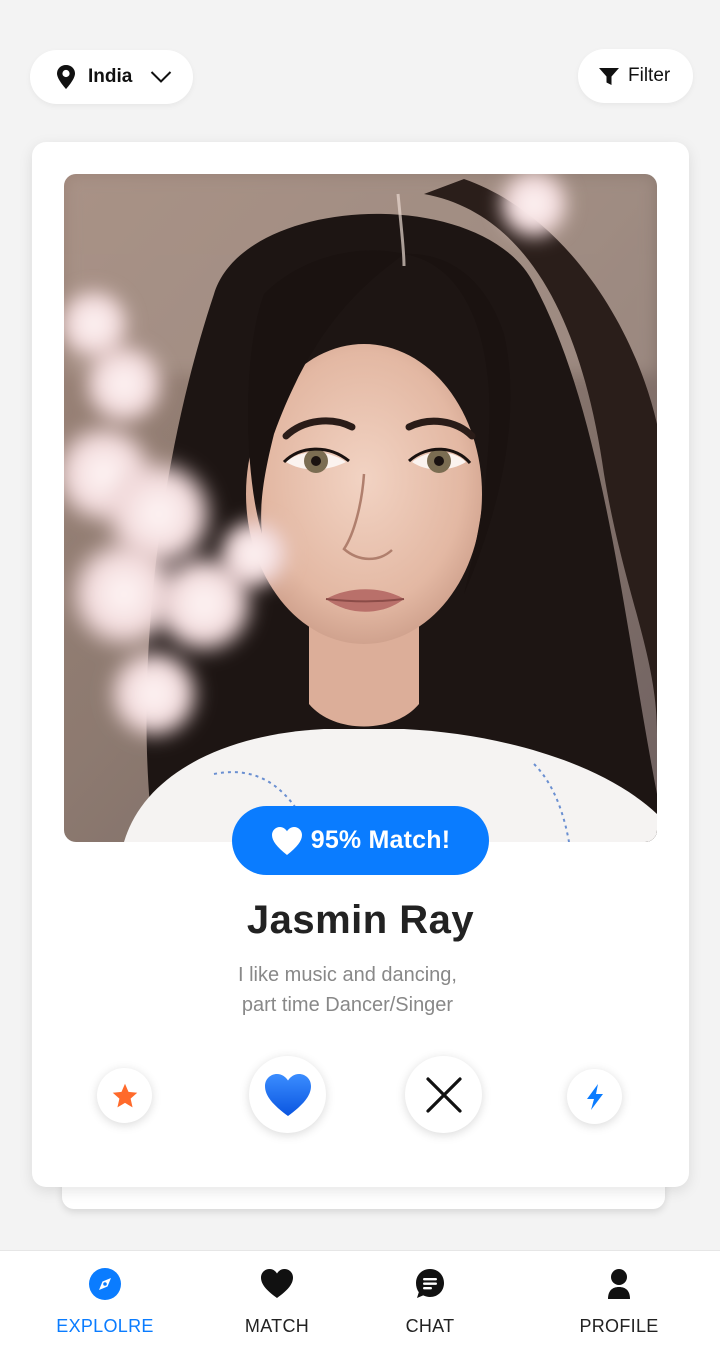 The width and height of the screenshot is (720, 1360). I want to click on pass-button, so click(443, 1094).